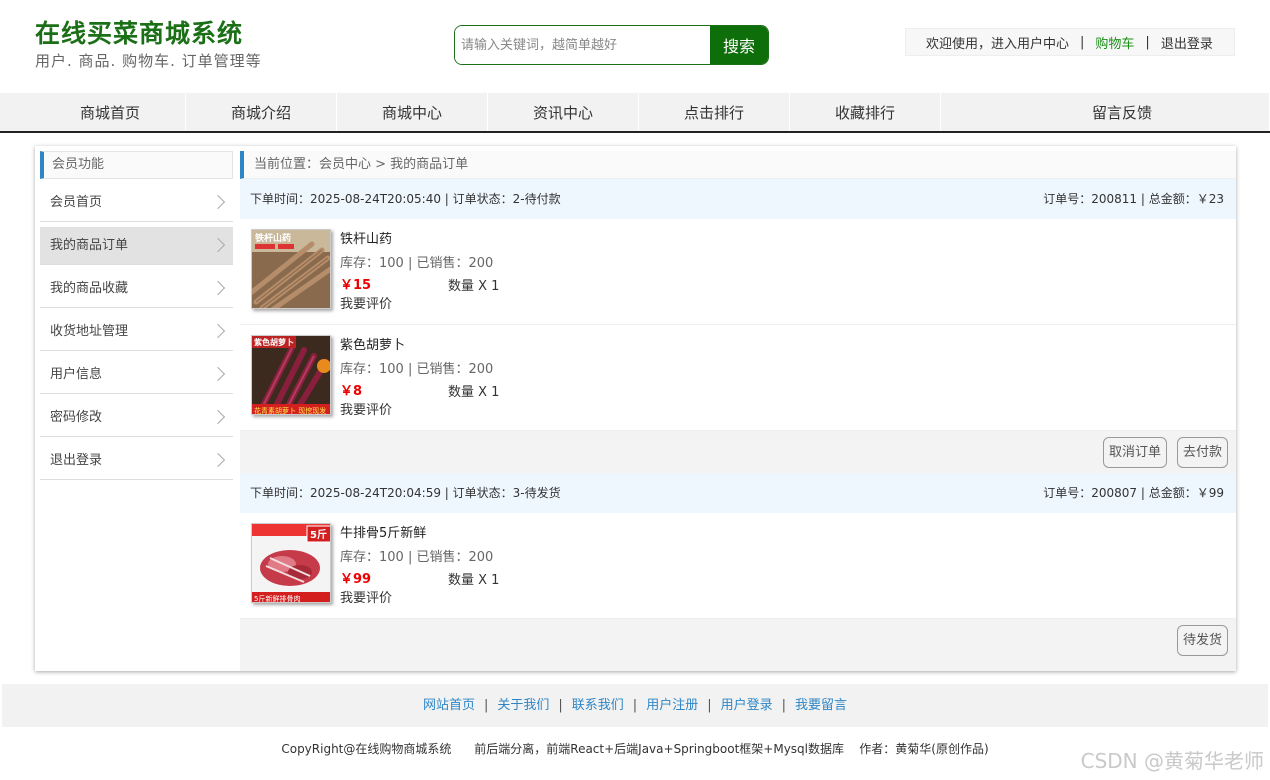 This screenshot has height=780, width=1270. I want to click on nav-about: 商城介绍, so click(261, 112).